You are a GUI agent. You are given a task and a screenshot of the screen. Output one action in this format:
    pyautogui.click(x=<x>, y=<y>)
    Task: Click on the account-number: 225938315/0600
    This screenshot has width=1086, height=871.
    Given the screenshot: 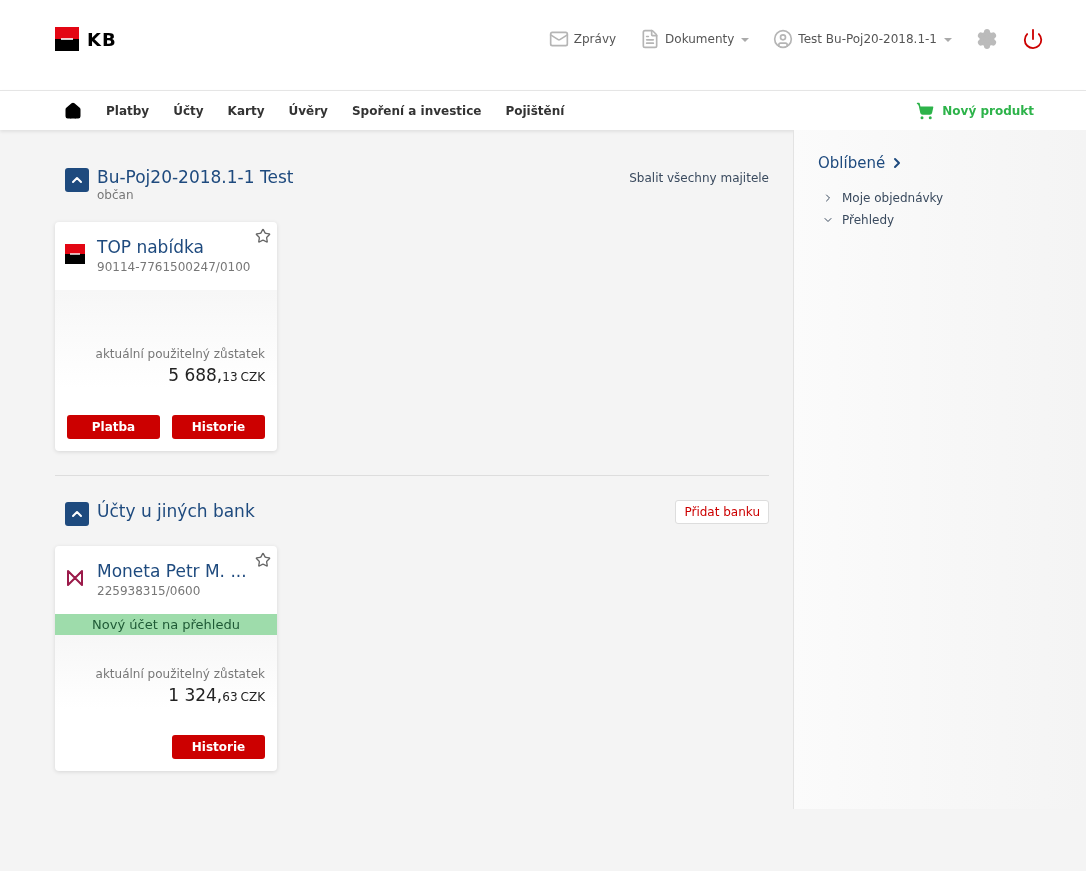 What is the action you would take?
    pyautogui.click(x=149, y=591)
    